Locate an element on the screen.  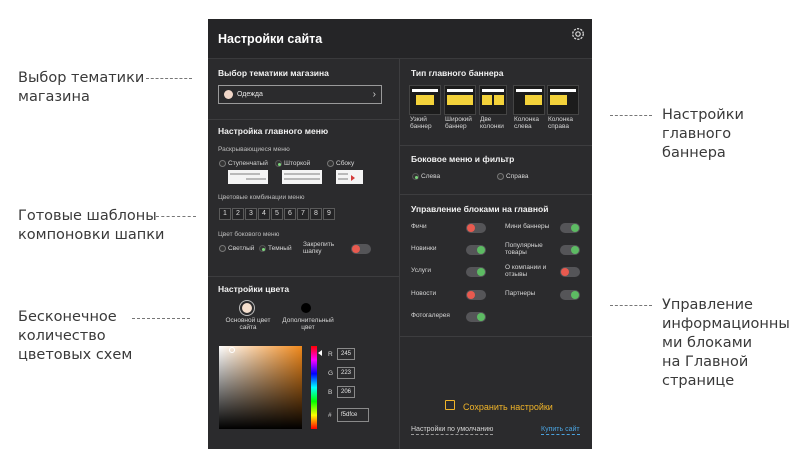
radio-stepped-label: Ступенчатый is located at coordinates (248, 163).